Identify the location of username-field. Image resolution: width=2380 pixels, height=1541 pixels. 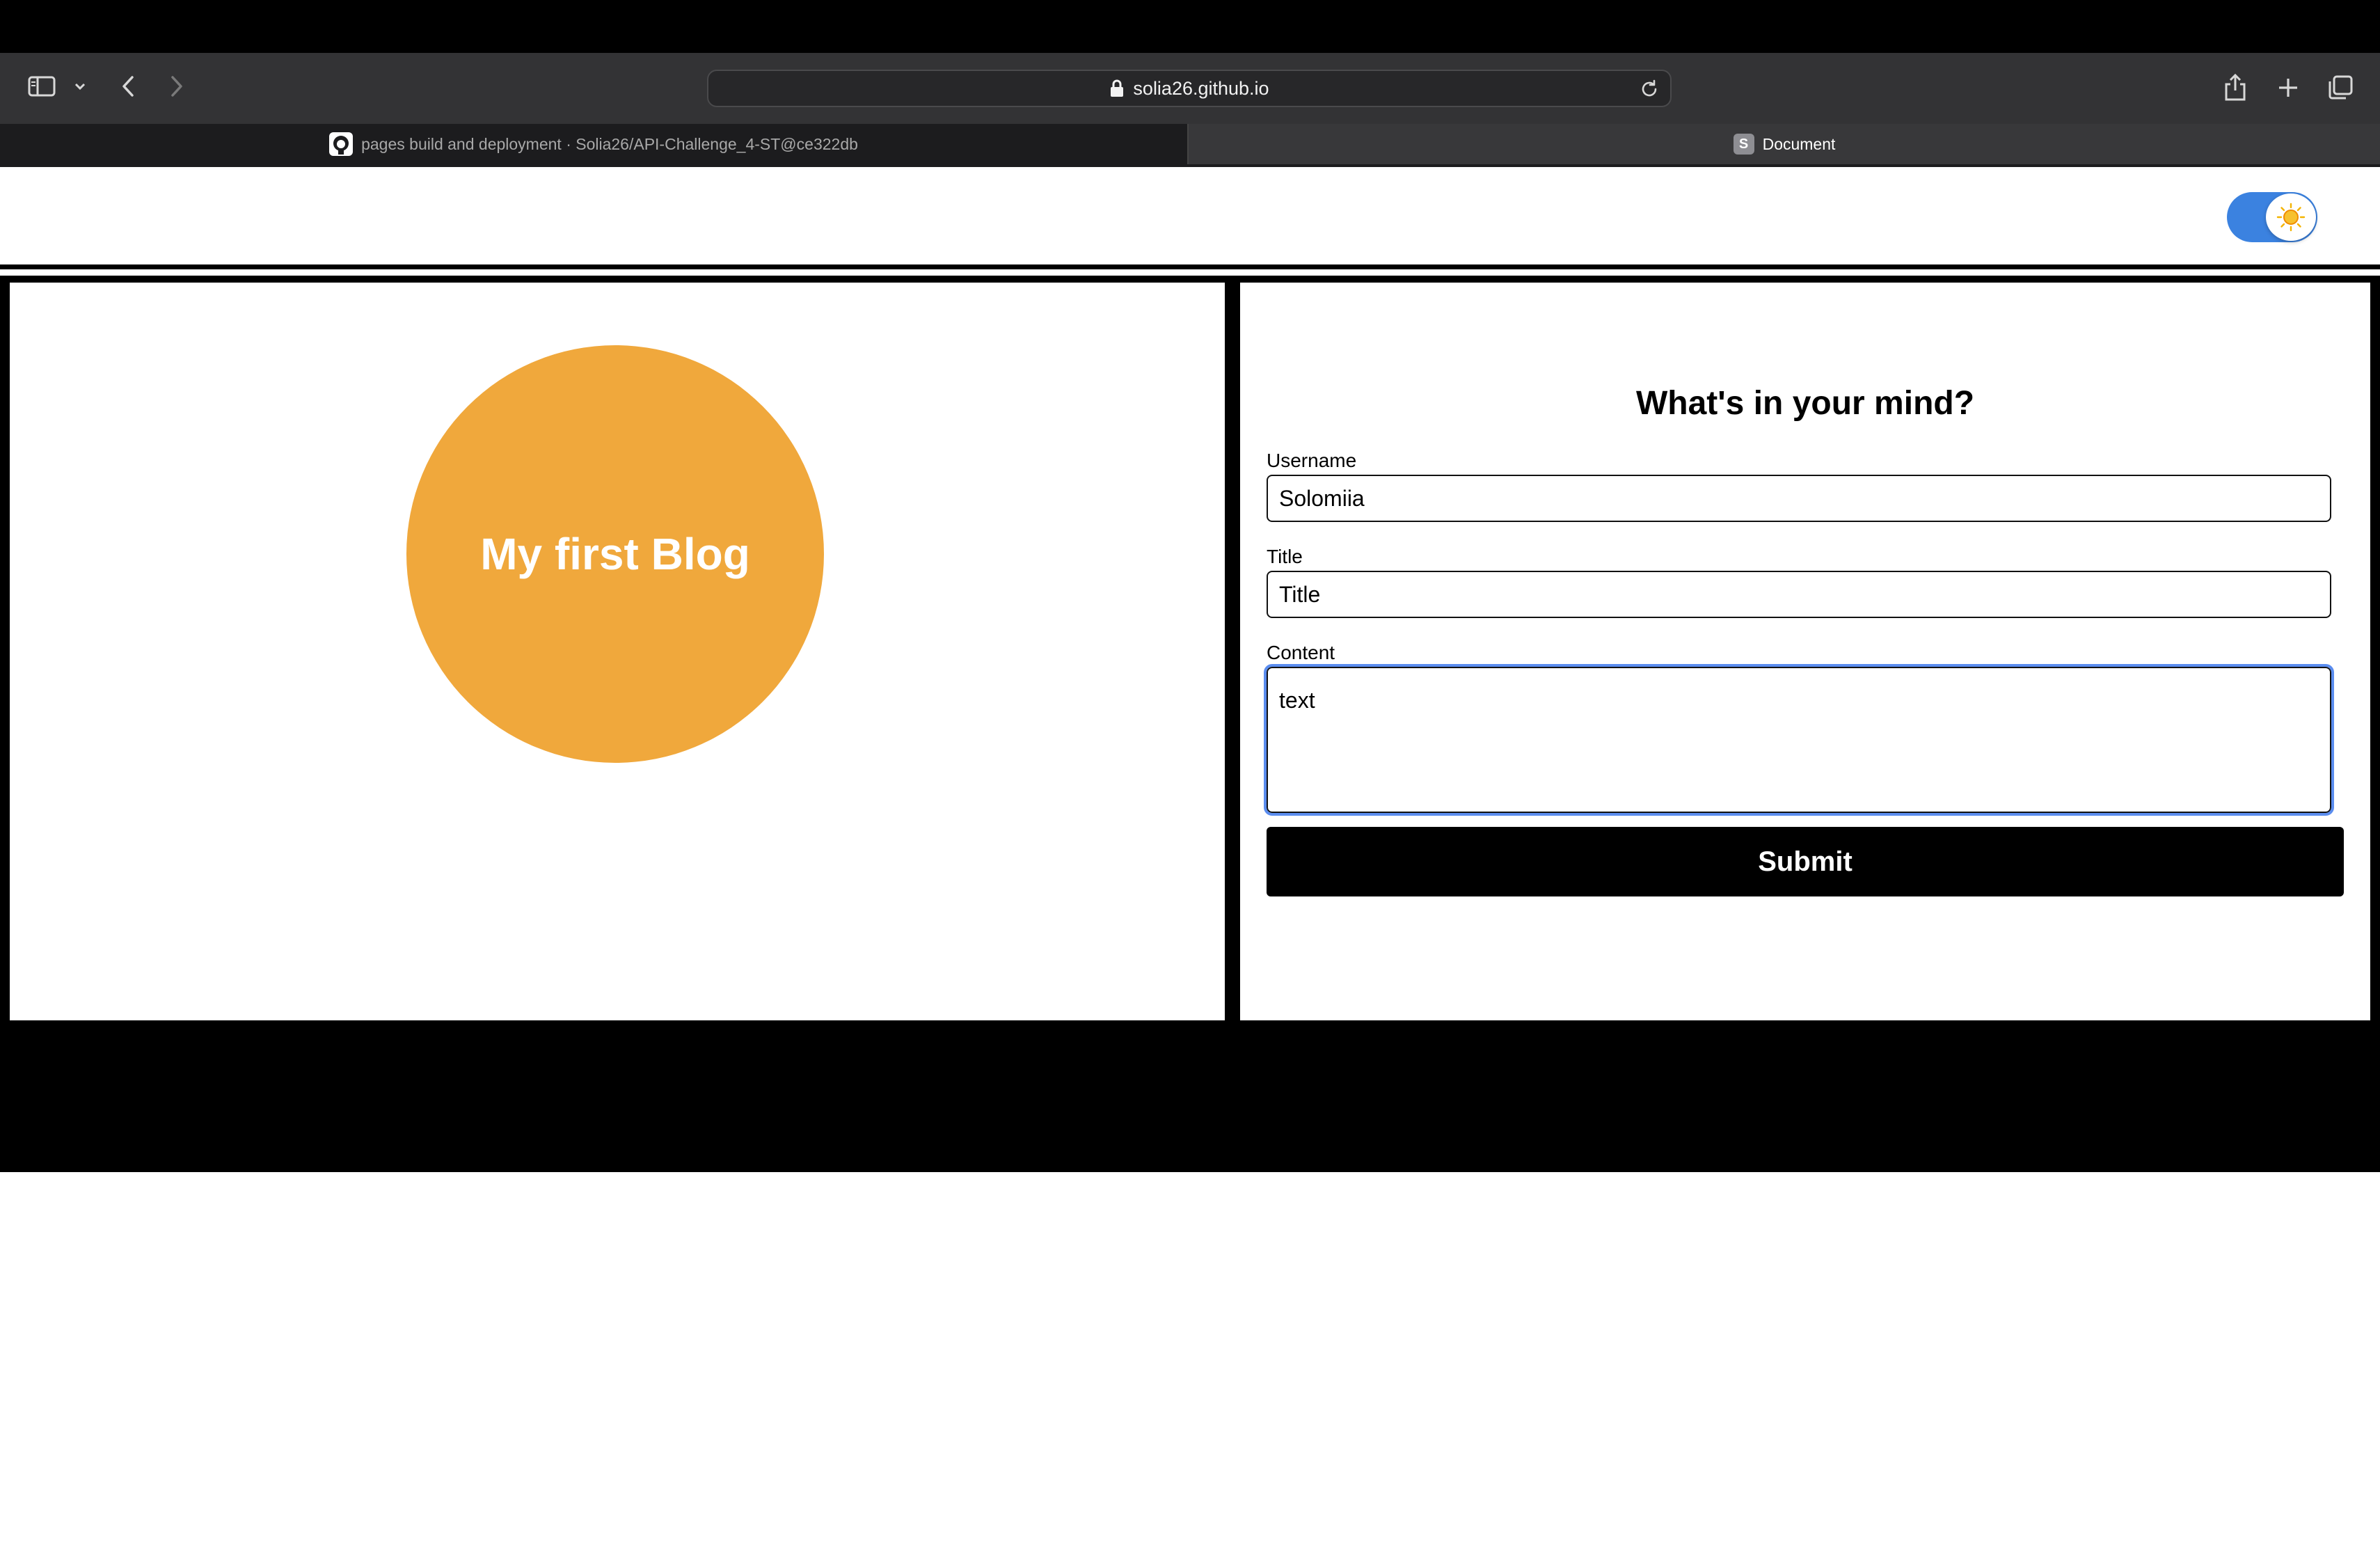
(1799, 498).